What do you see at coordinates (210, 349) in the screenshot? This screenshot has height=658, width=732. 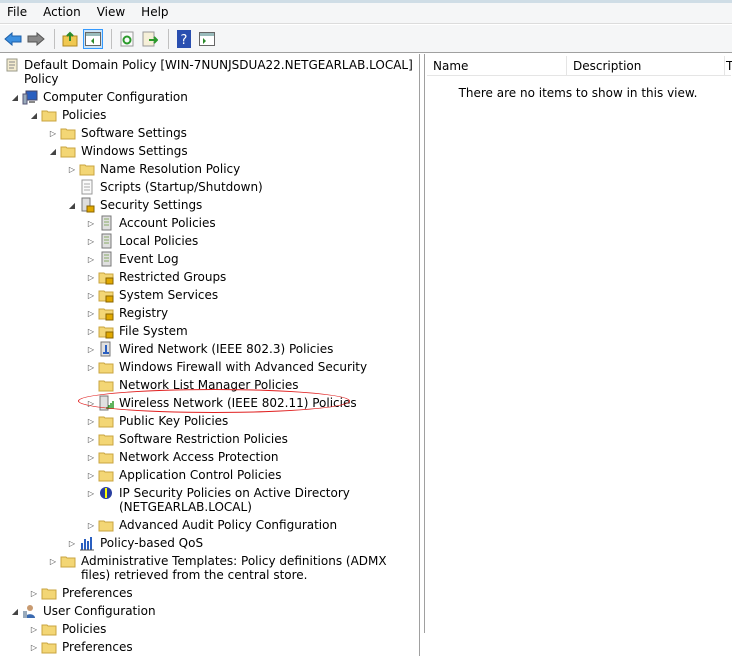 I see `tree-node: ▷ Wired Network (IEEE 802.3) Policies` at bounding box center [210, 349].